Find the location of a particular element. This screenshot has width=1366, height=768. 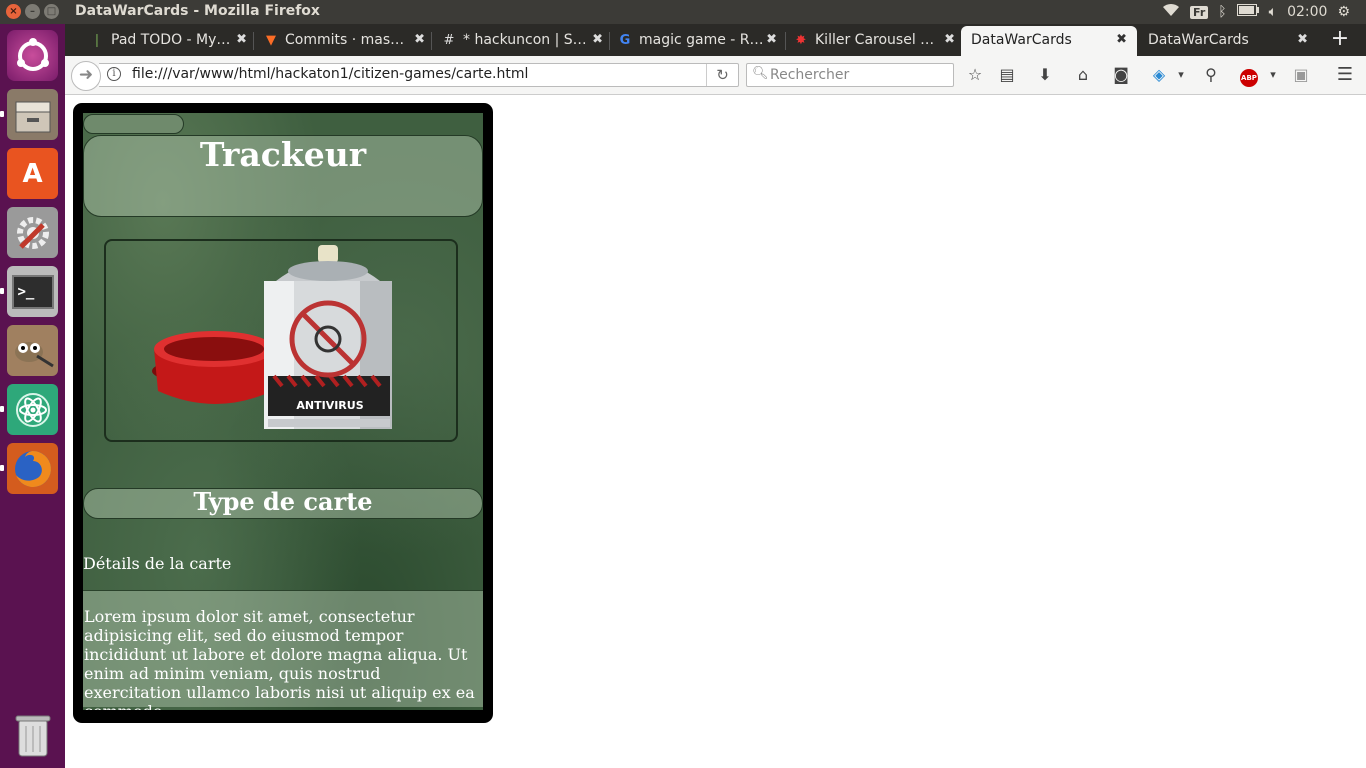

info-icon: i is located at coordinates (114, 74).